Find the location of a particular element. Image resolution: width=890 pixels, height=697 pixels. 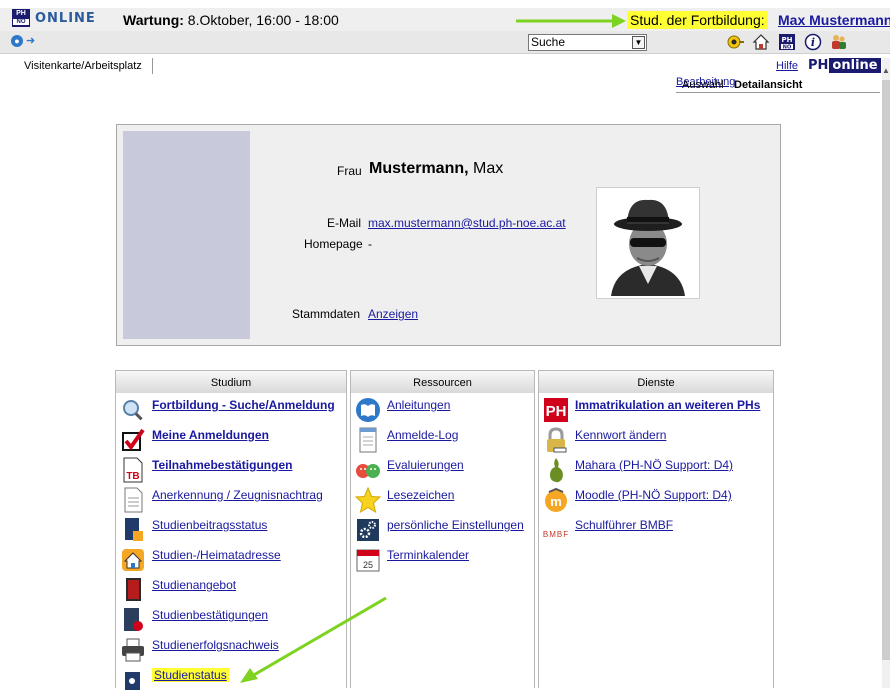

info-icon: i is located at coordinates (813, 42).